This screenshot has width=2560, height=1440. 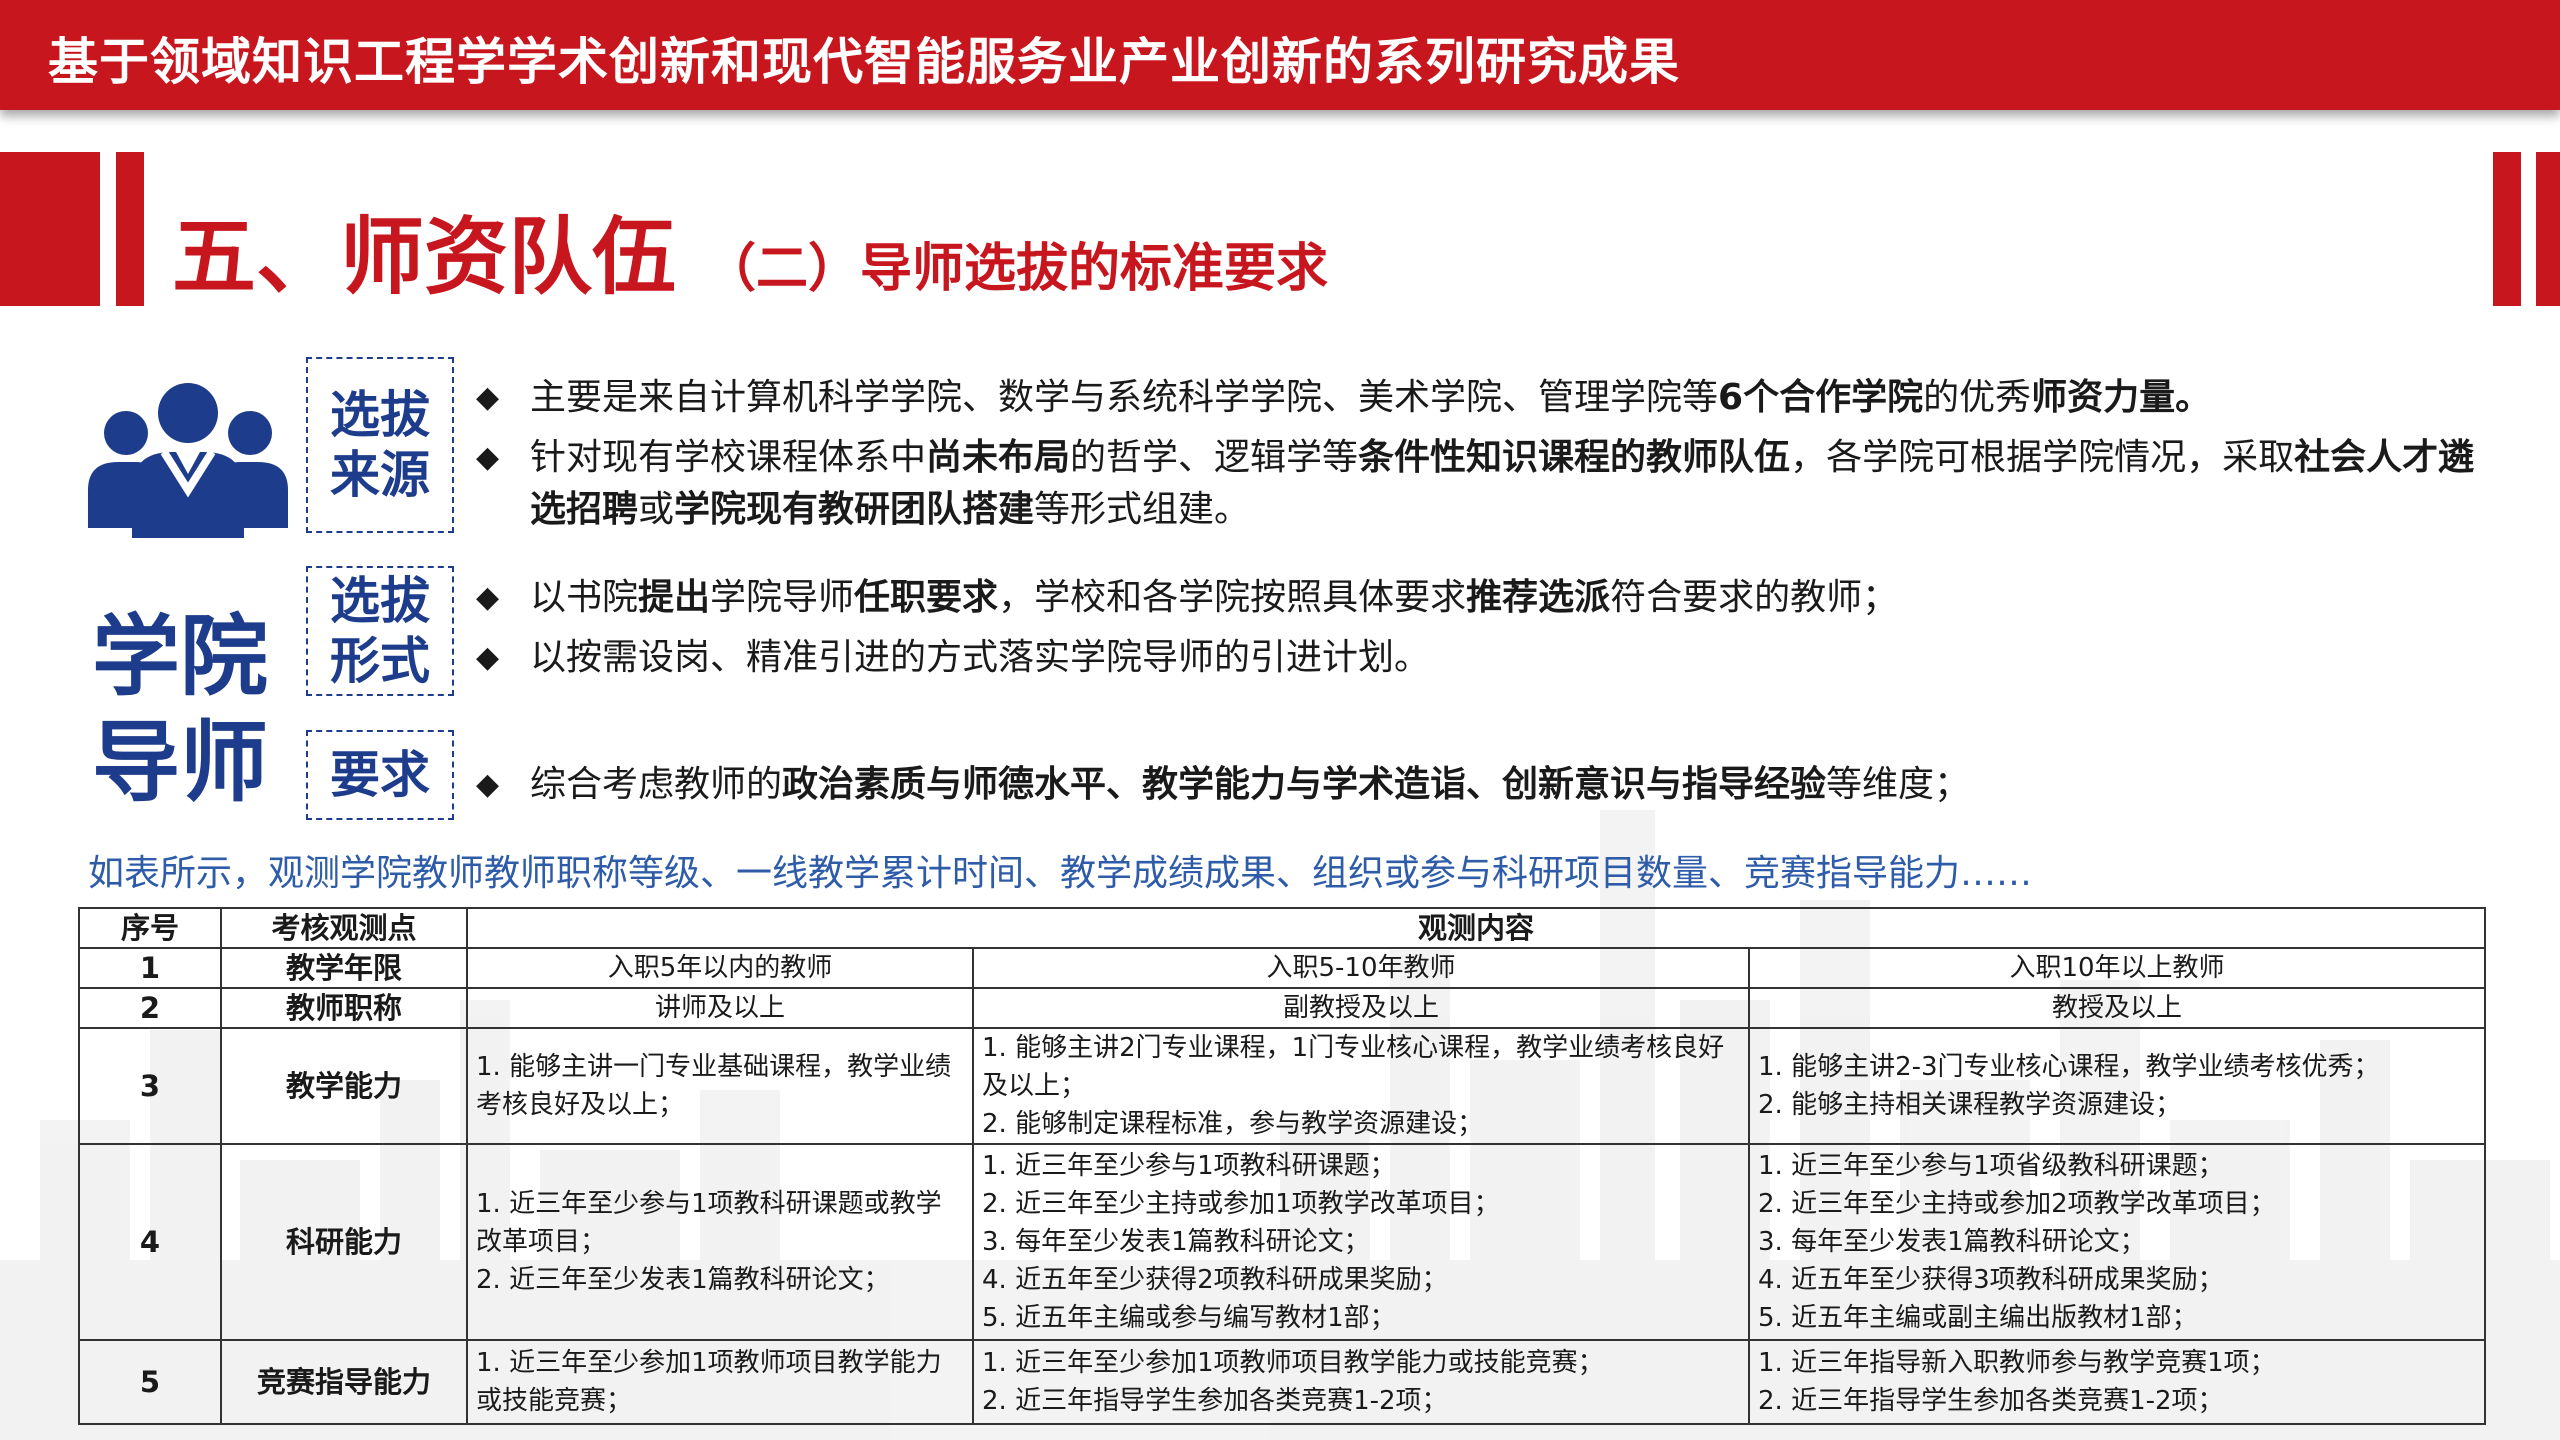 I want to click on table-cell: 入职10年以上教师, so click(x=2117, y=968).